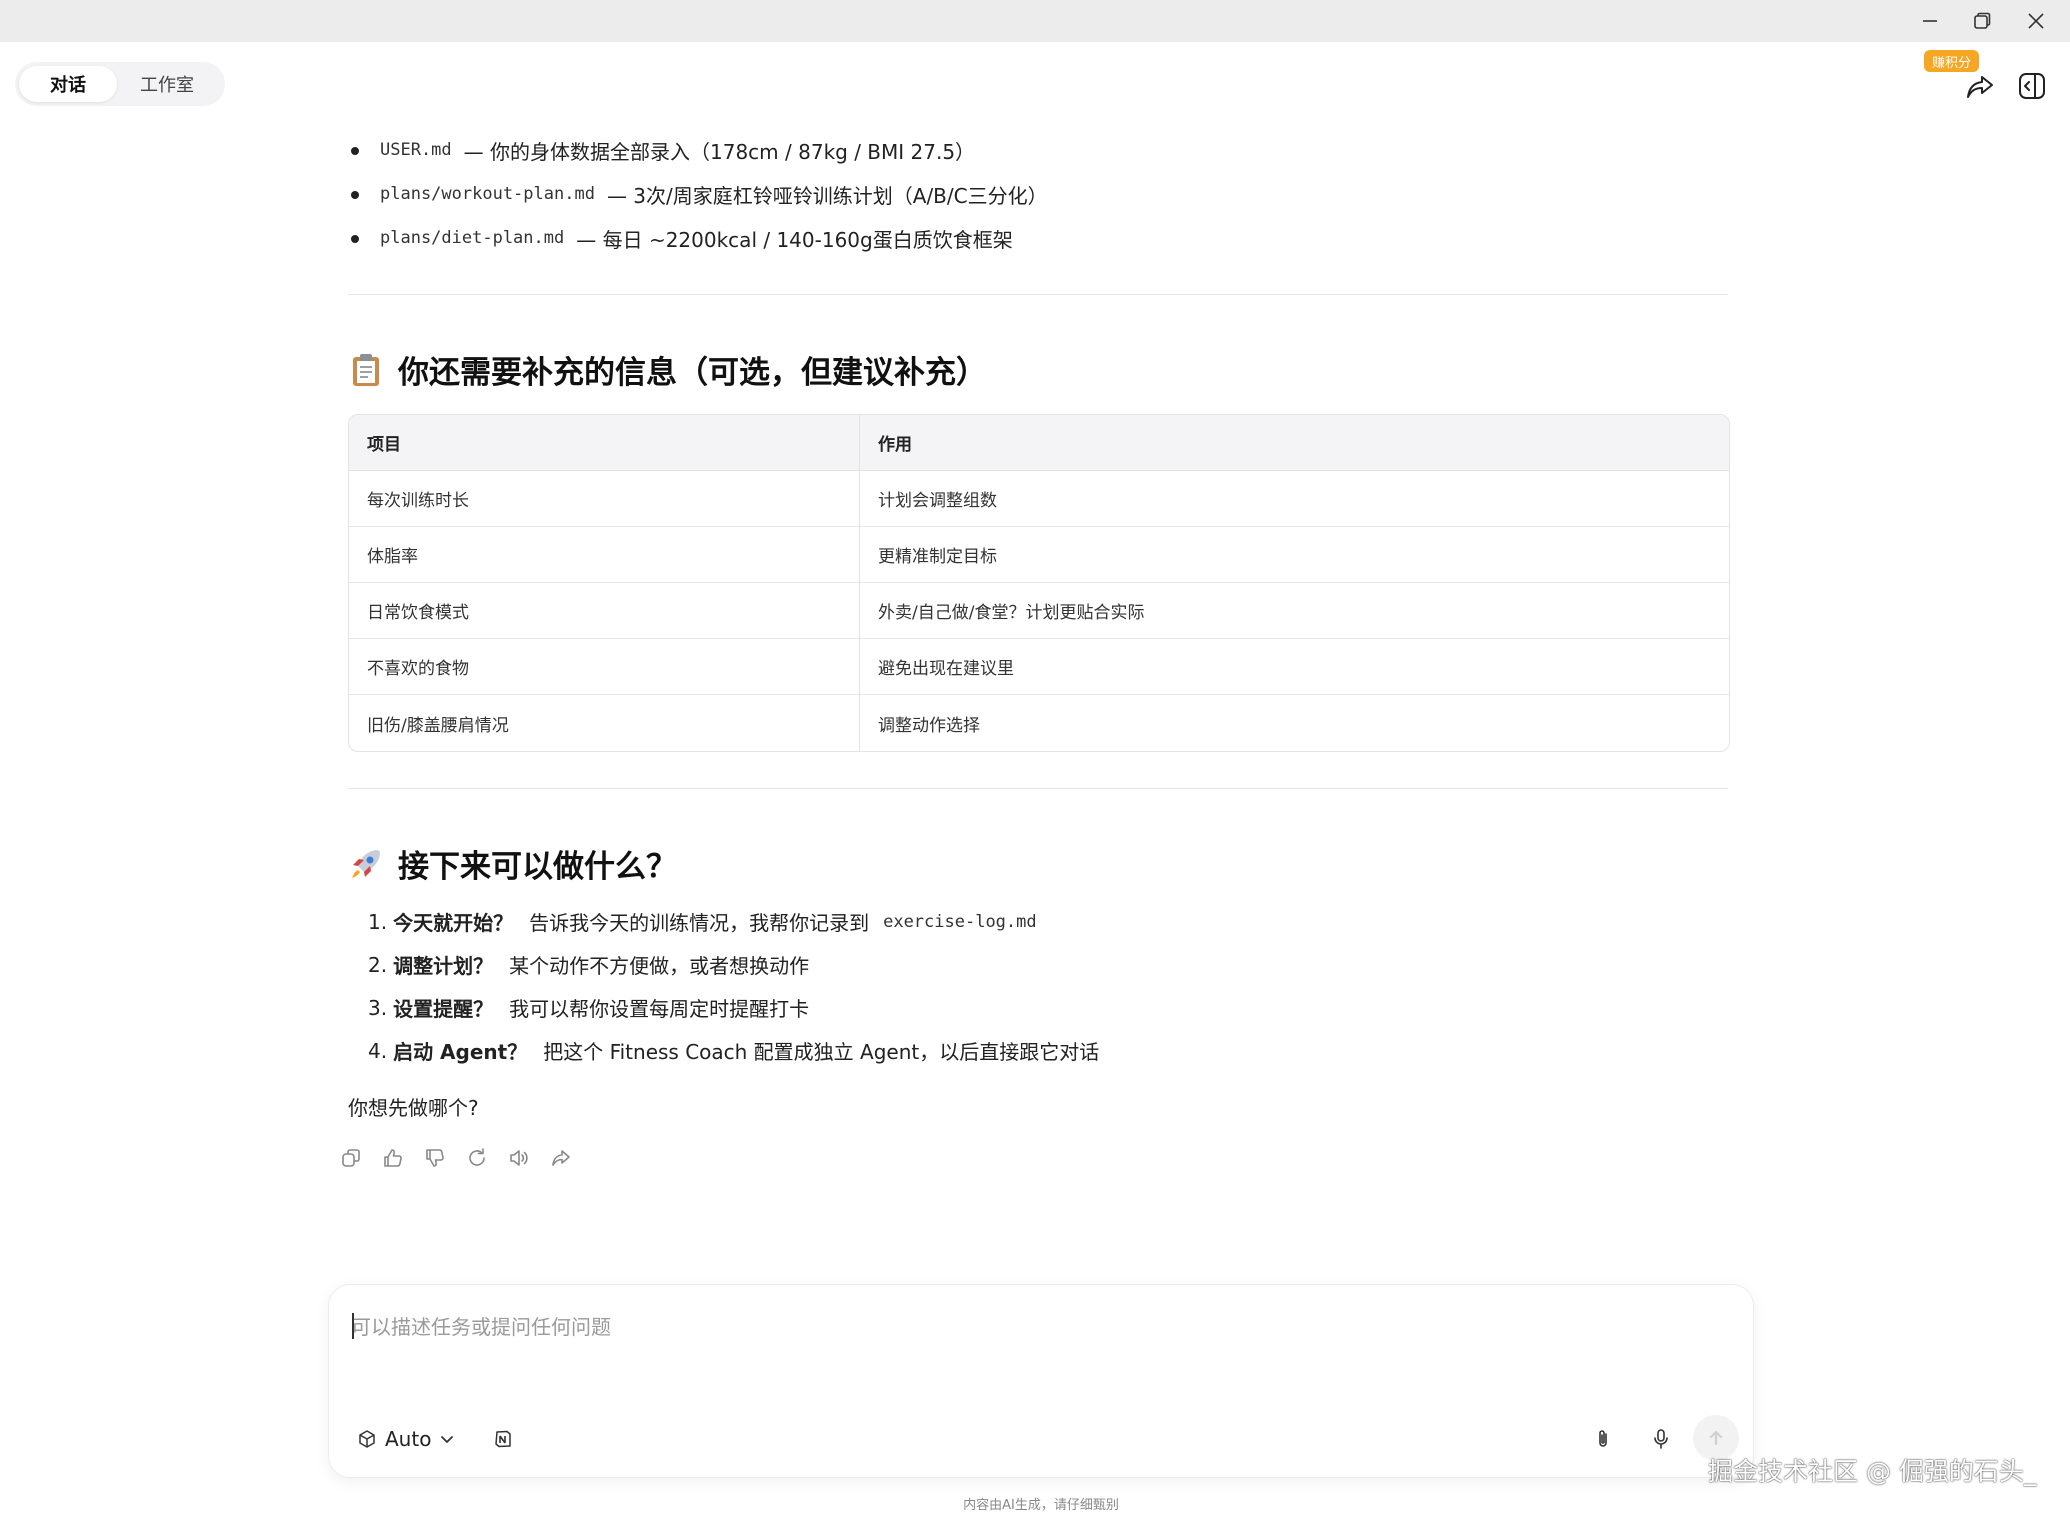  I want to click on closing-question: 你想先做哪个?, so click(413, 1108).